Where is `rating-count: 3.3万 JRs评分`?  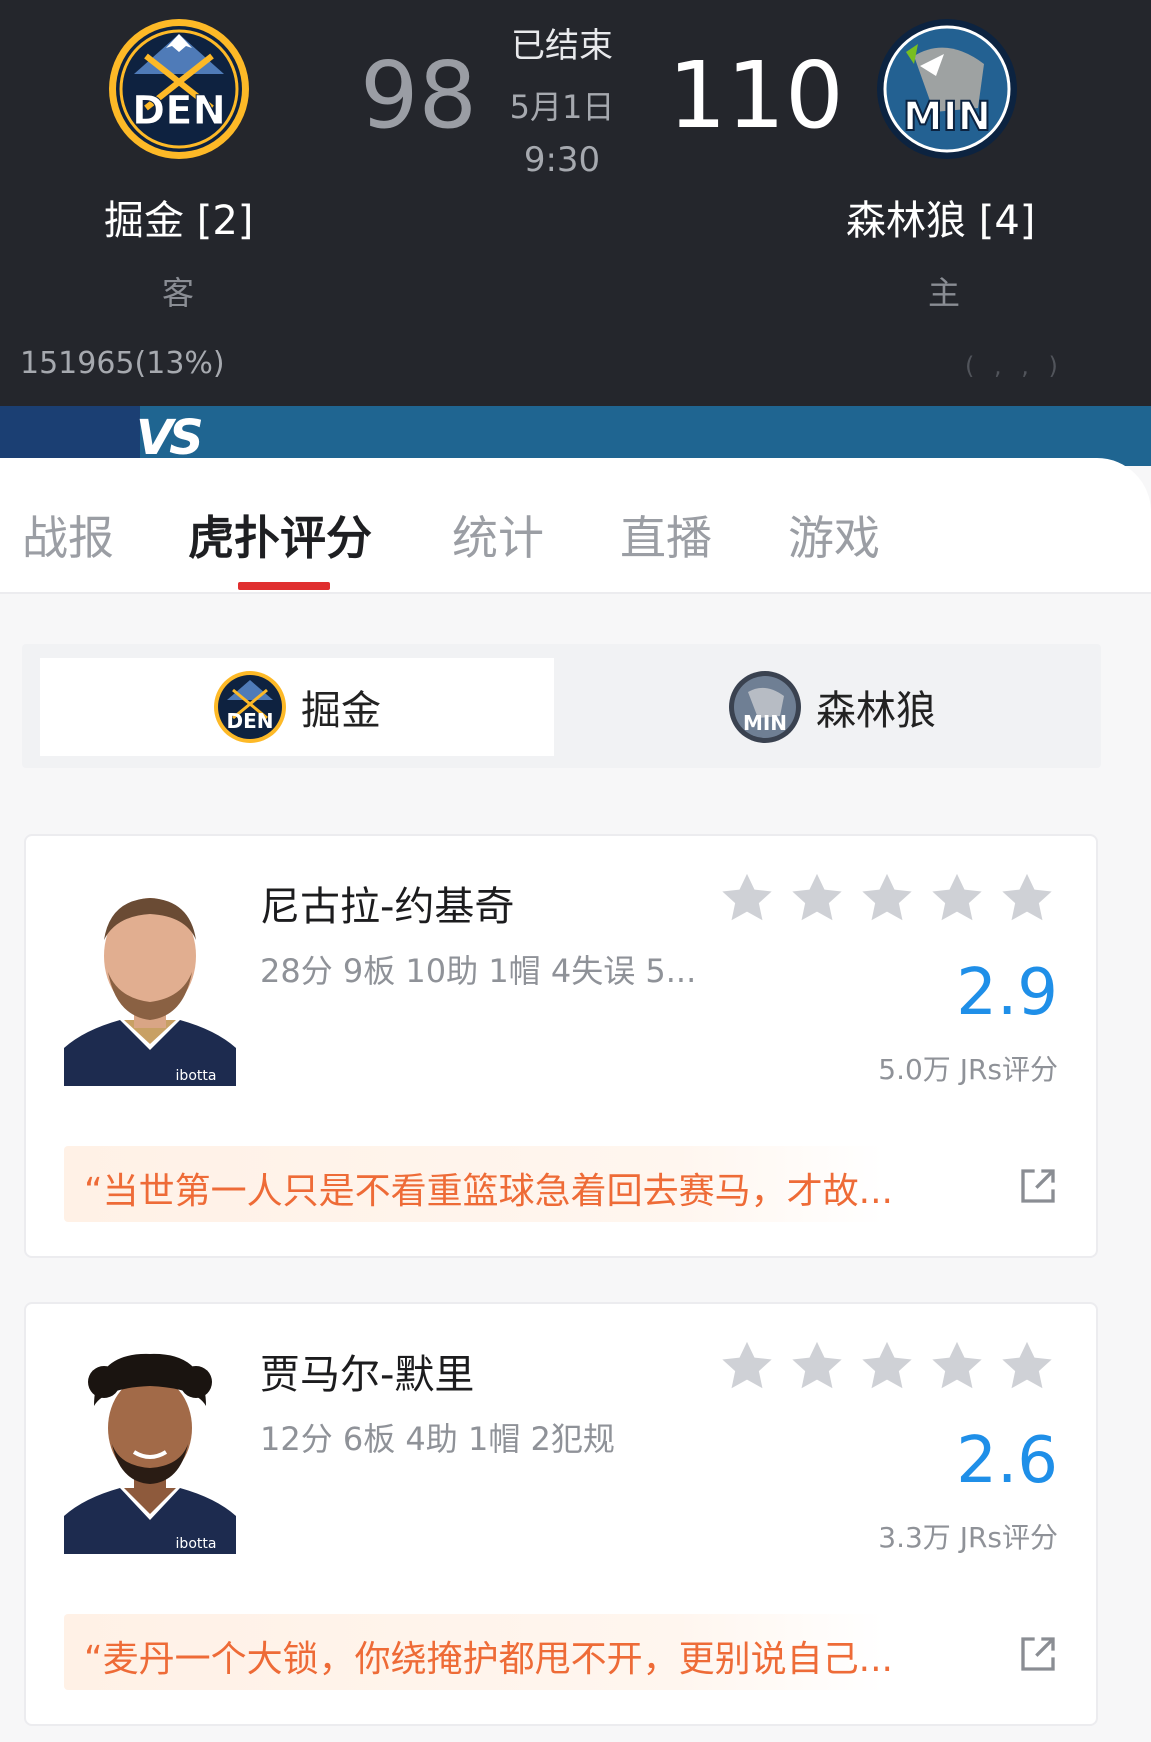
rating-count: 3.3万 JRs评分 is located at coordinates (968, 1537).